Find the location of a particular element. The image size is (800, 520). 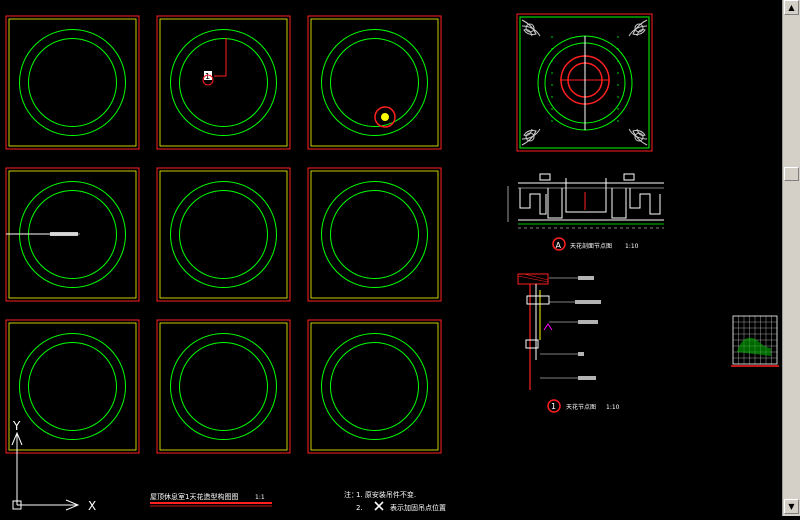

detail-1-drawing: 1 天花节点图 1:10 is located at coordinates (568, 343).